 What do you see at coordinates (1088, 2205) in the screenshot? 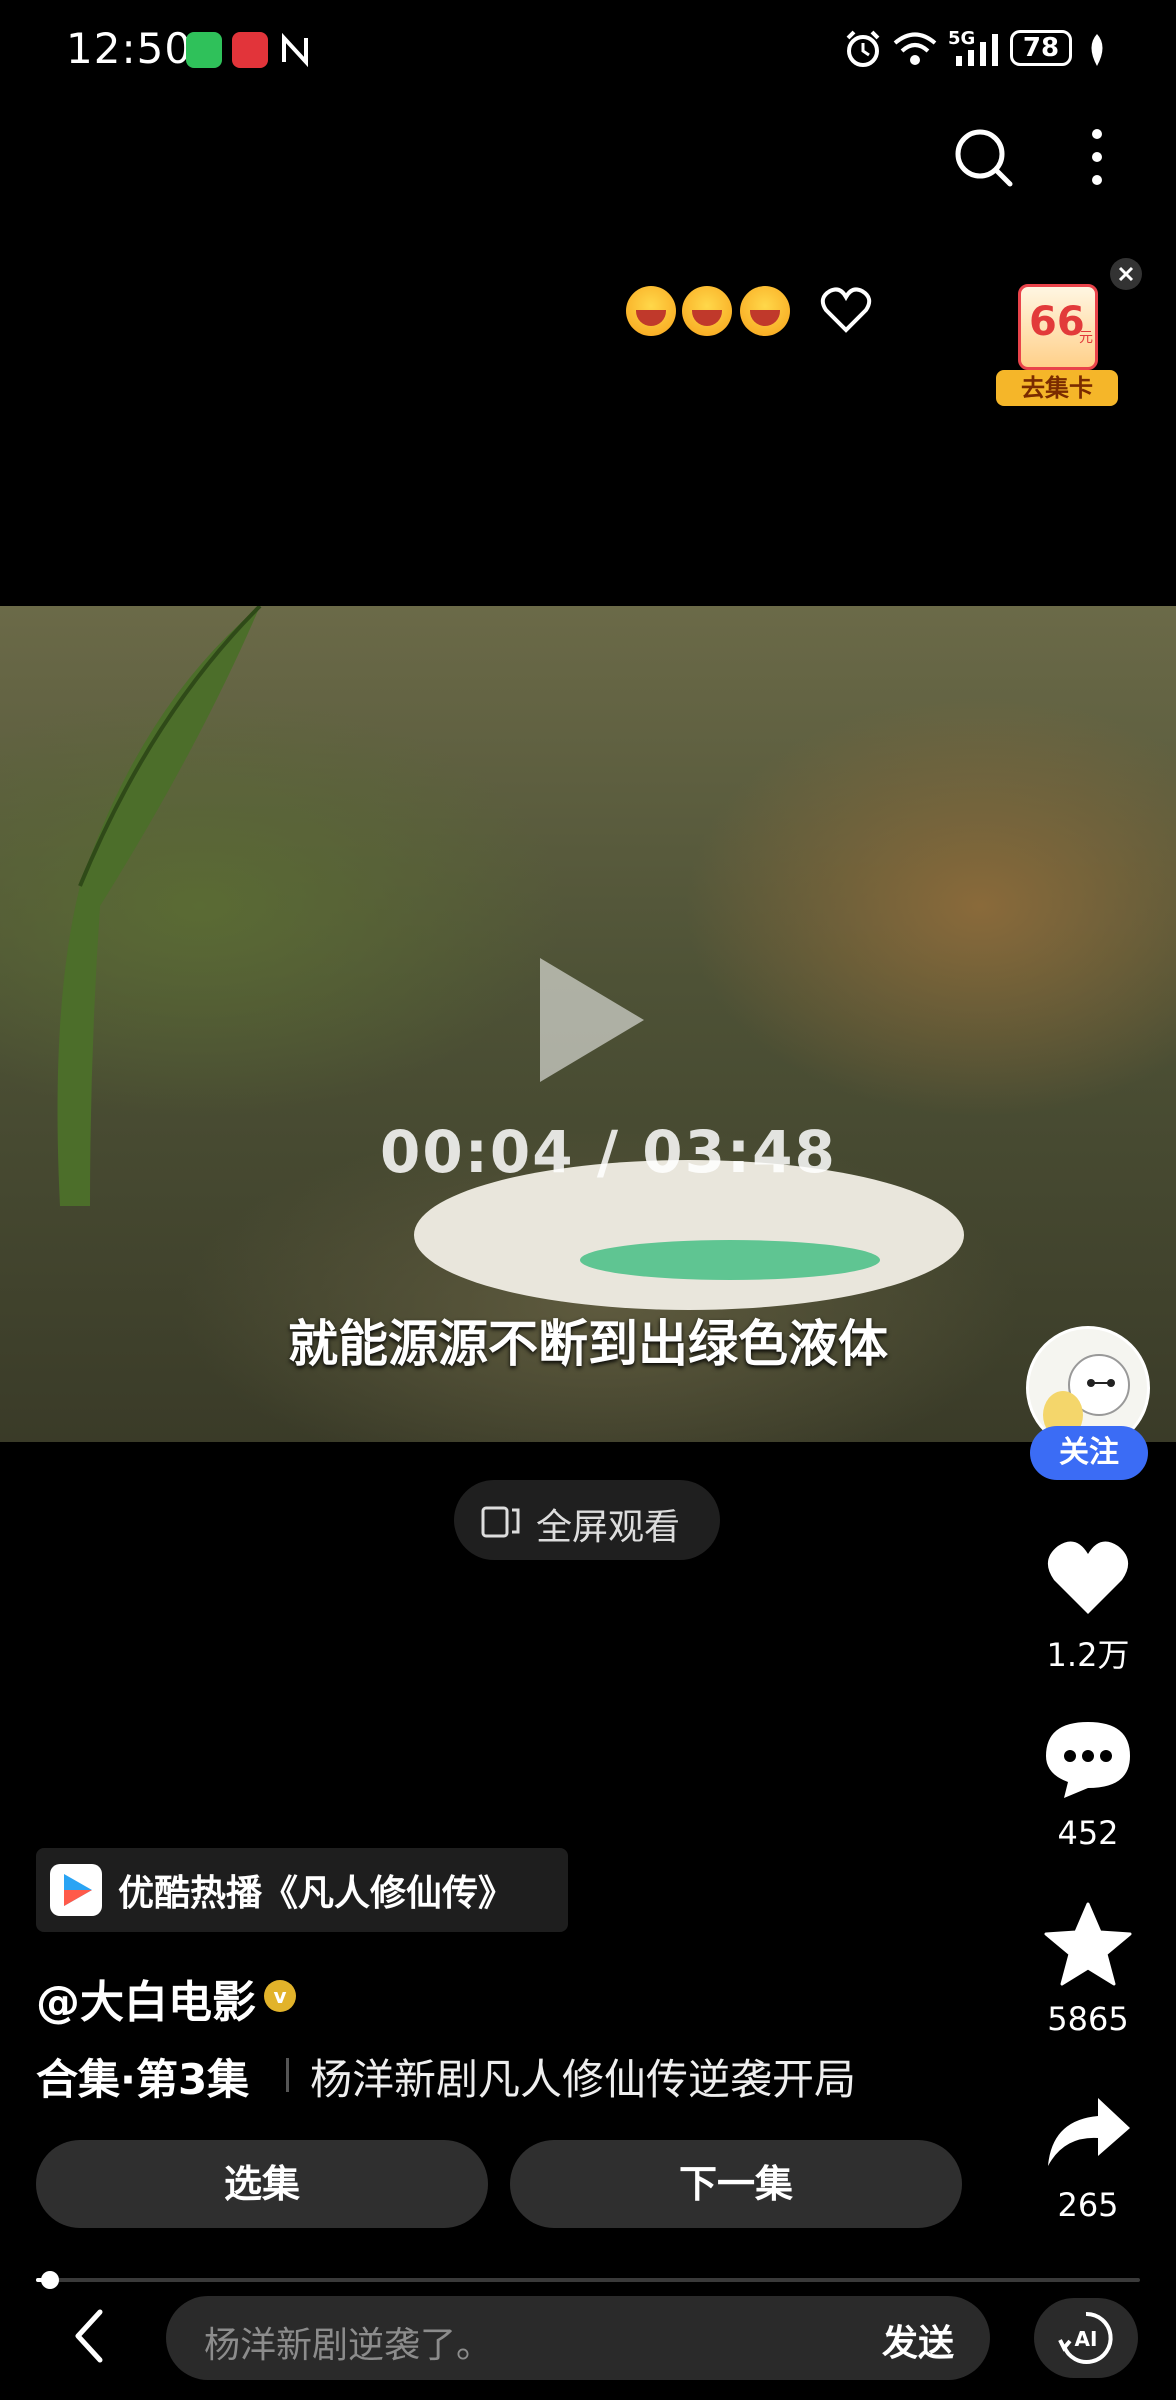
I see `shares-count: 265` at bounding box center [1088, 2205].